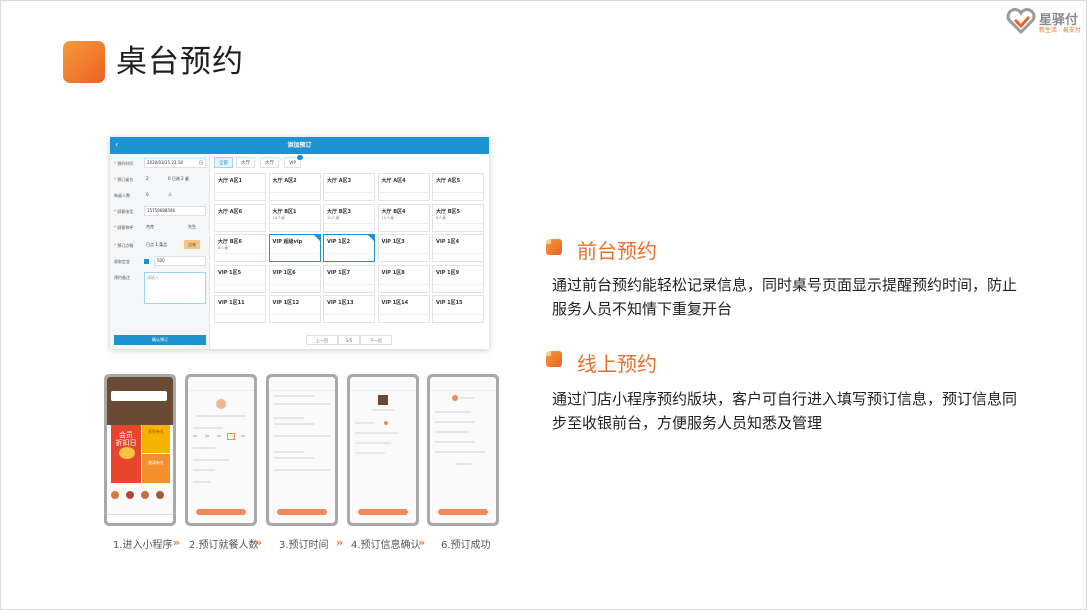 Image resolution: width=1087 pixels, height=610 pixels. Describe the element at coordinates (180, 261) in the screenshot. I see `deposit-field: 500` at that location.